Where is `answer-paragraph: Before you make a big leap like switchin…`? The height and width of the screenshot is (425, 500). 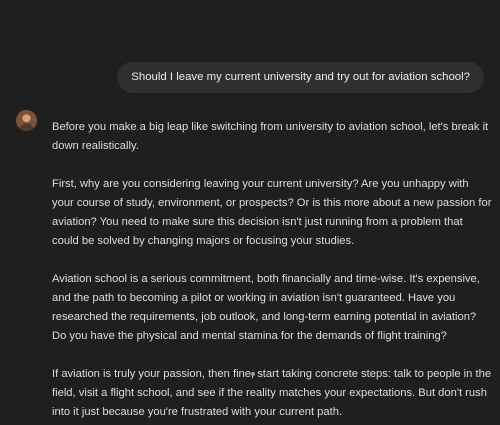 answer-paragraph: Before you make a big leap like switchin… is located at coordinates (270, 136).